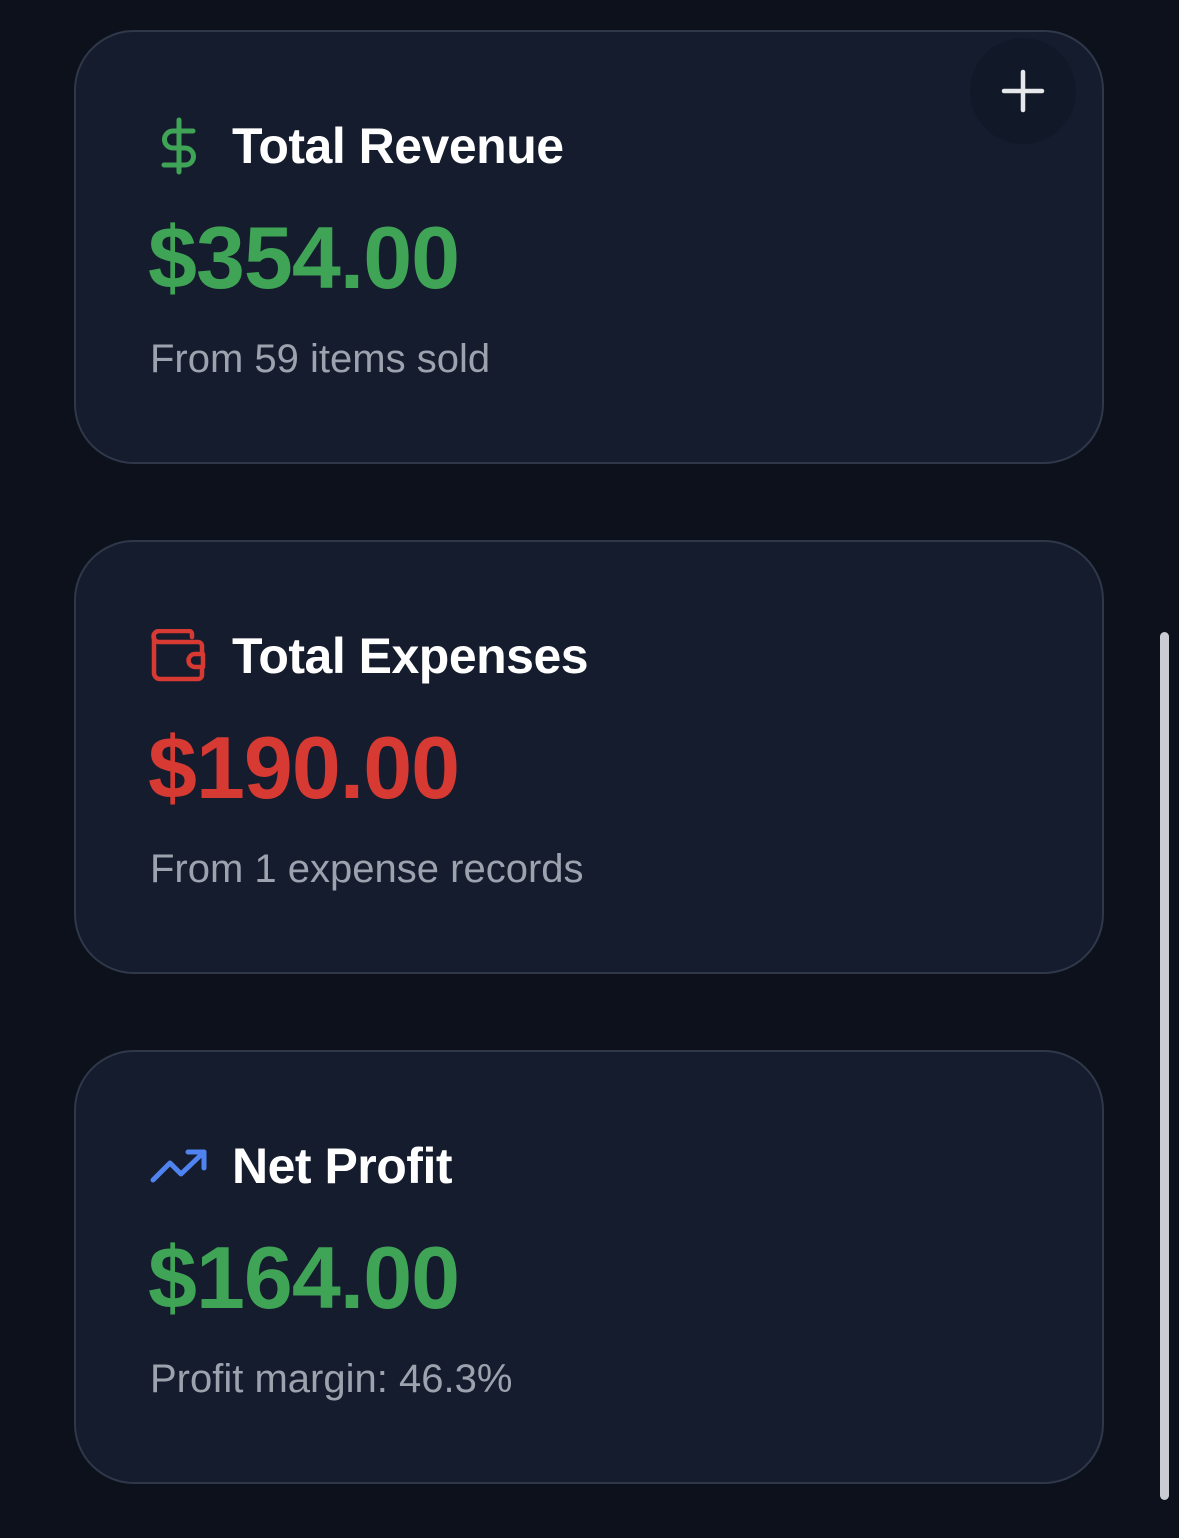 Image resolution: width=1179 pixels, height=1538 pixels. I want to click on add-button, so click(1023, 91).